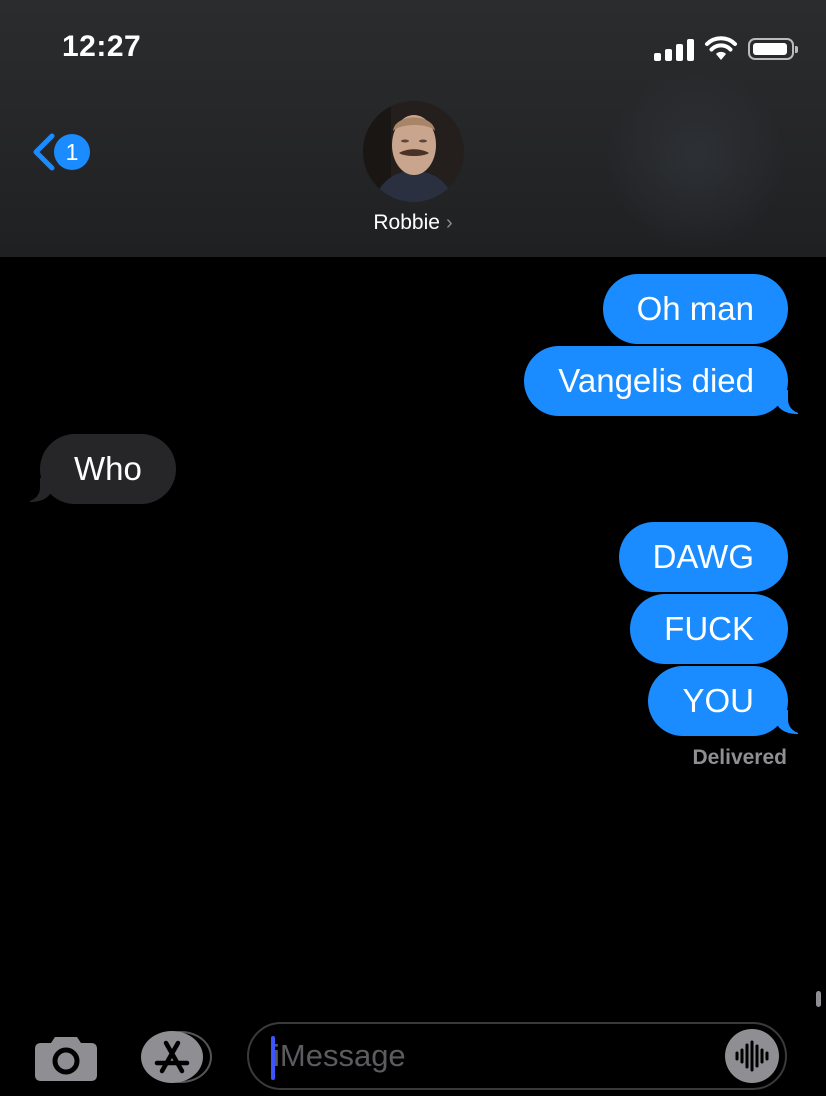  Describe the element at coordinates (818, 999) in the screenshot. I see `scroll-indicator` at that location.